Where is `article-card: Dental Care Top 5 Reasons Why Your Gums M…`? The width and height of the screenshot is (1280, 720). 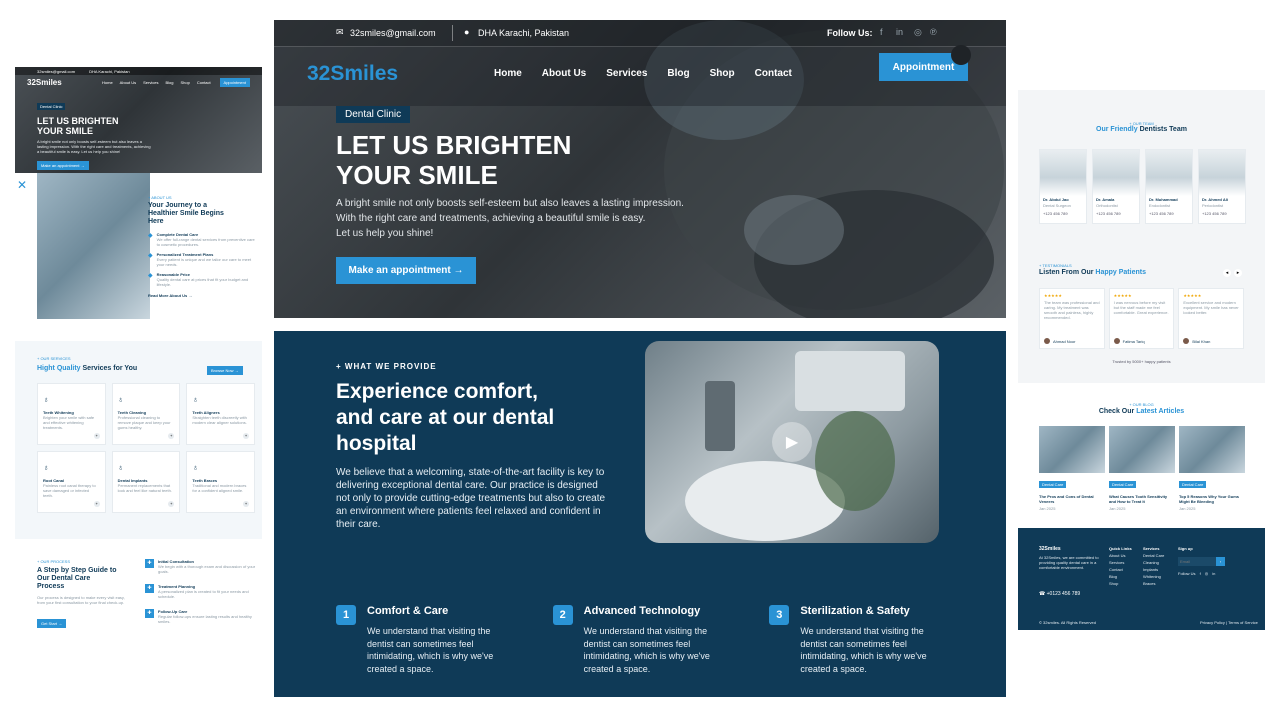
article-card: Dental Care Top 5 Reasons Why Your Gums M… is located at coordinates (1212, 468).